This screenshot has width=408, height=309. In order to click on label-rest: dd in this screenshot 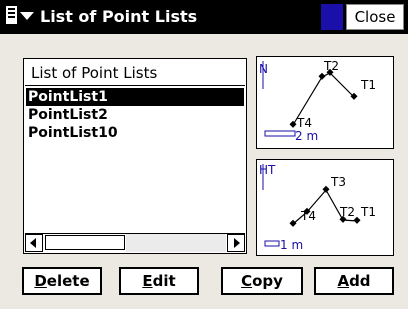, I will do `click(360, 281)`.